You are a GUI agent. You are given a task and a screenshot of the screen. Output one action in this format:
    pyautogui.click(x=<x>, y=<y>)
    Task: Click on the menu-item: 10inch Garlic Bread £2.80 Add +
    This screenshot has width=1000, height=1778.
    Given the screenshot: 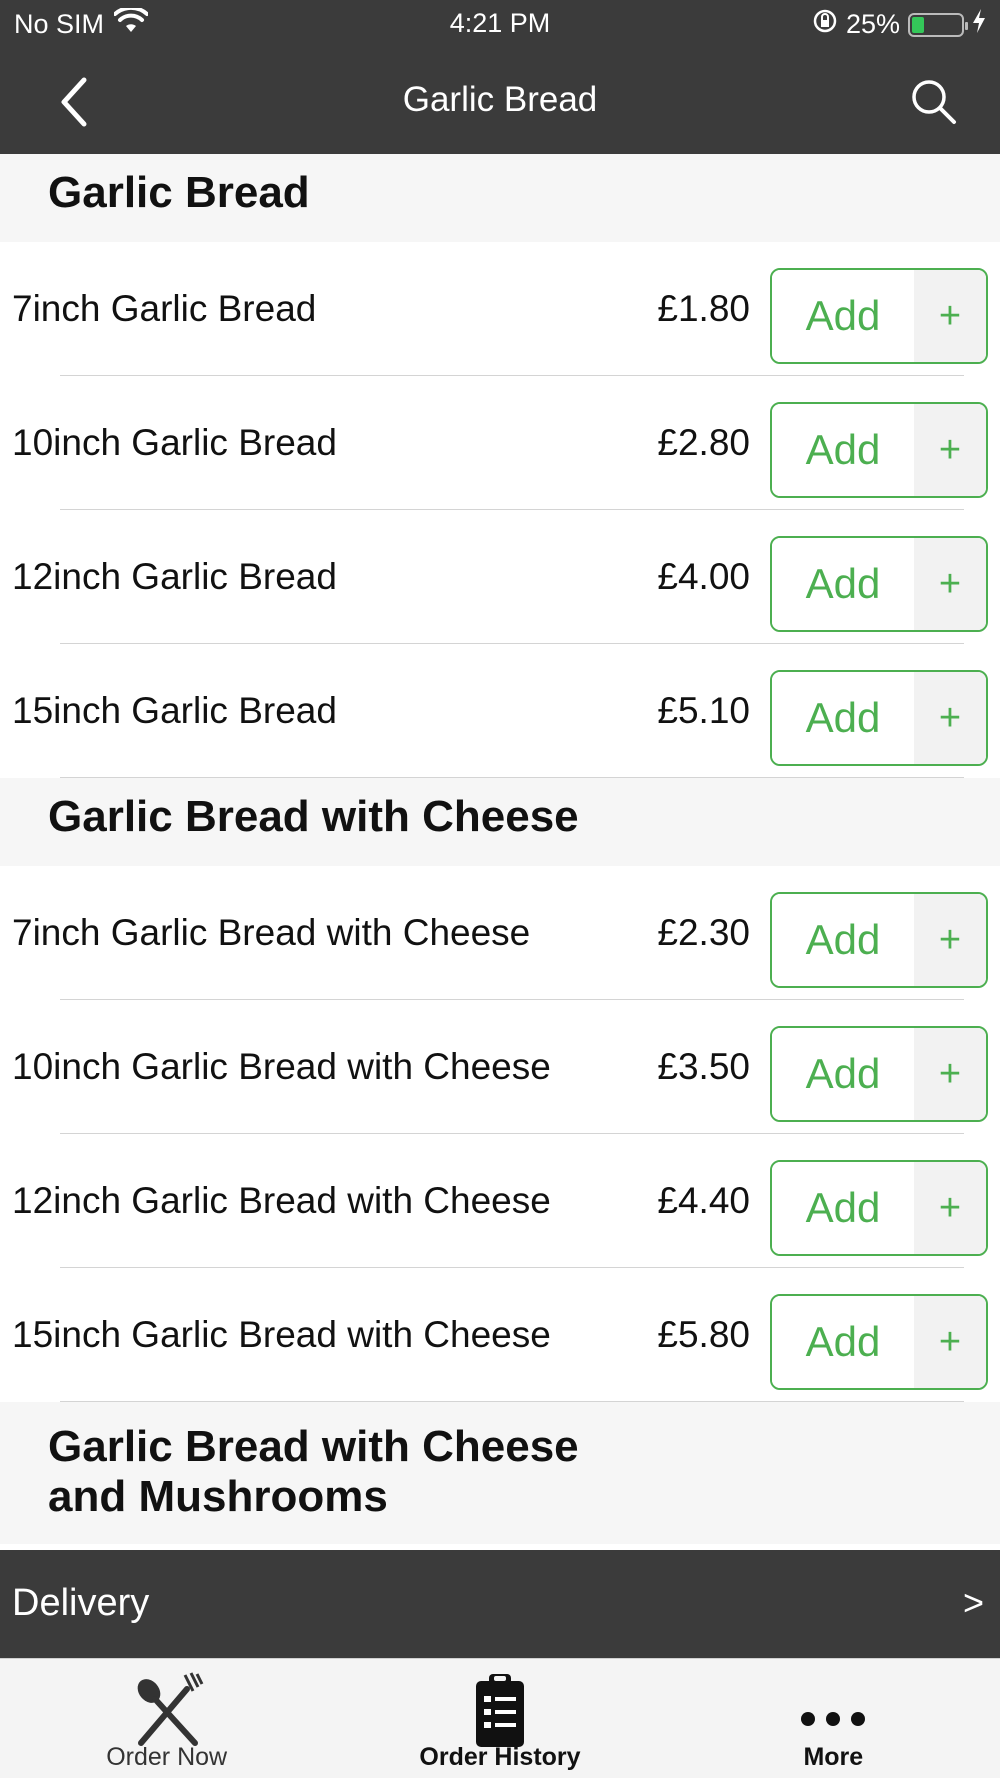 What is the action you would take?
    pyautogui.click(x=500, y=443)
    